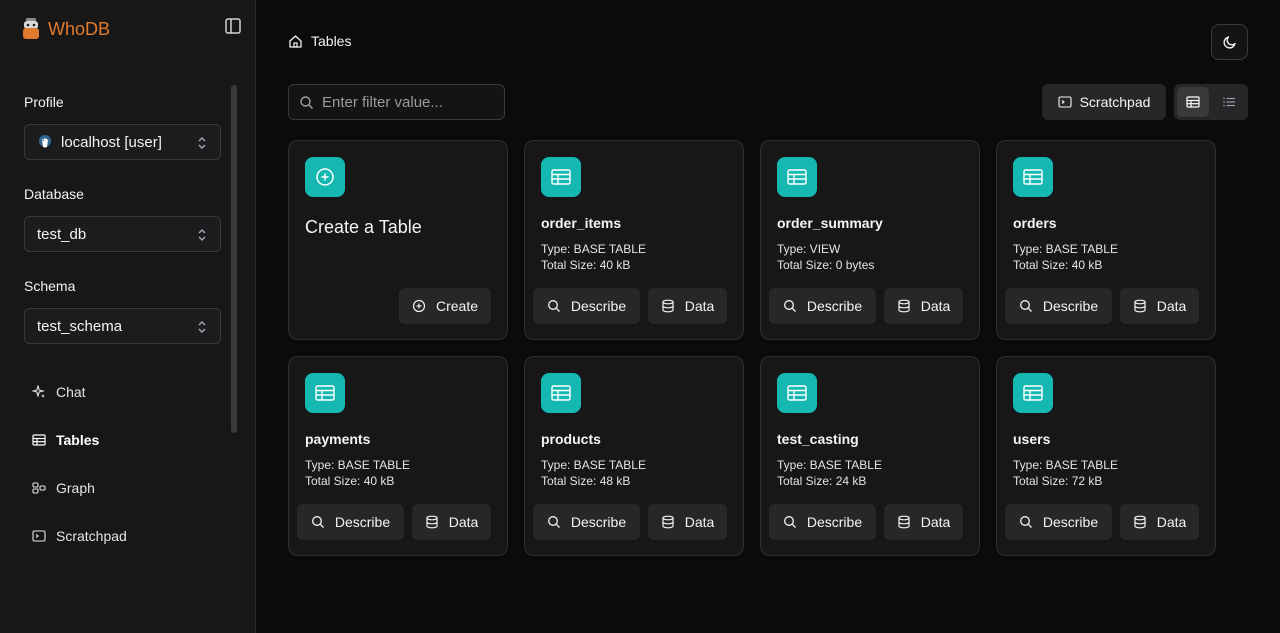 This screenshot has height=633, width=1280. What do you see at coordinates (338, 439) in the screenshot?
I see `table-name: payments` at bounding box center [338, 439].